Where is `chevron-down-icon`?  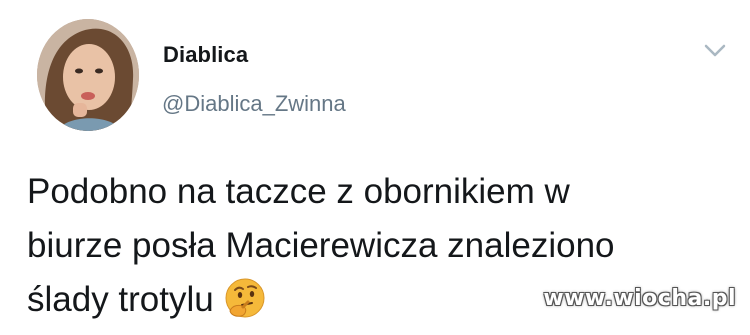
chevron-down-icon is located at coordinates (715, 51).